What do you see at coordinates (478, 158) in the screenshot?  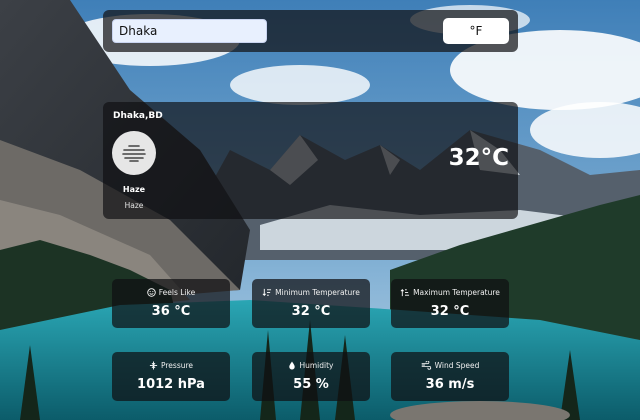 I see `current-temperature: 32°C` at bounding box center [478, 158].